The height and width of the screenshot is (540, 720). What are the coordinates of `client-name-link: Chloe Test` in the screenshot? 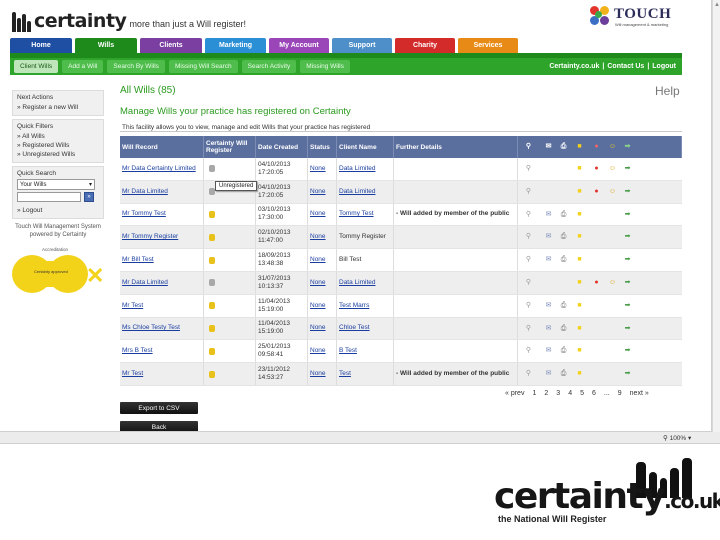 It's located at (354, 328).